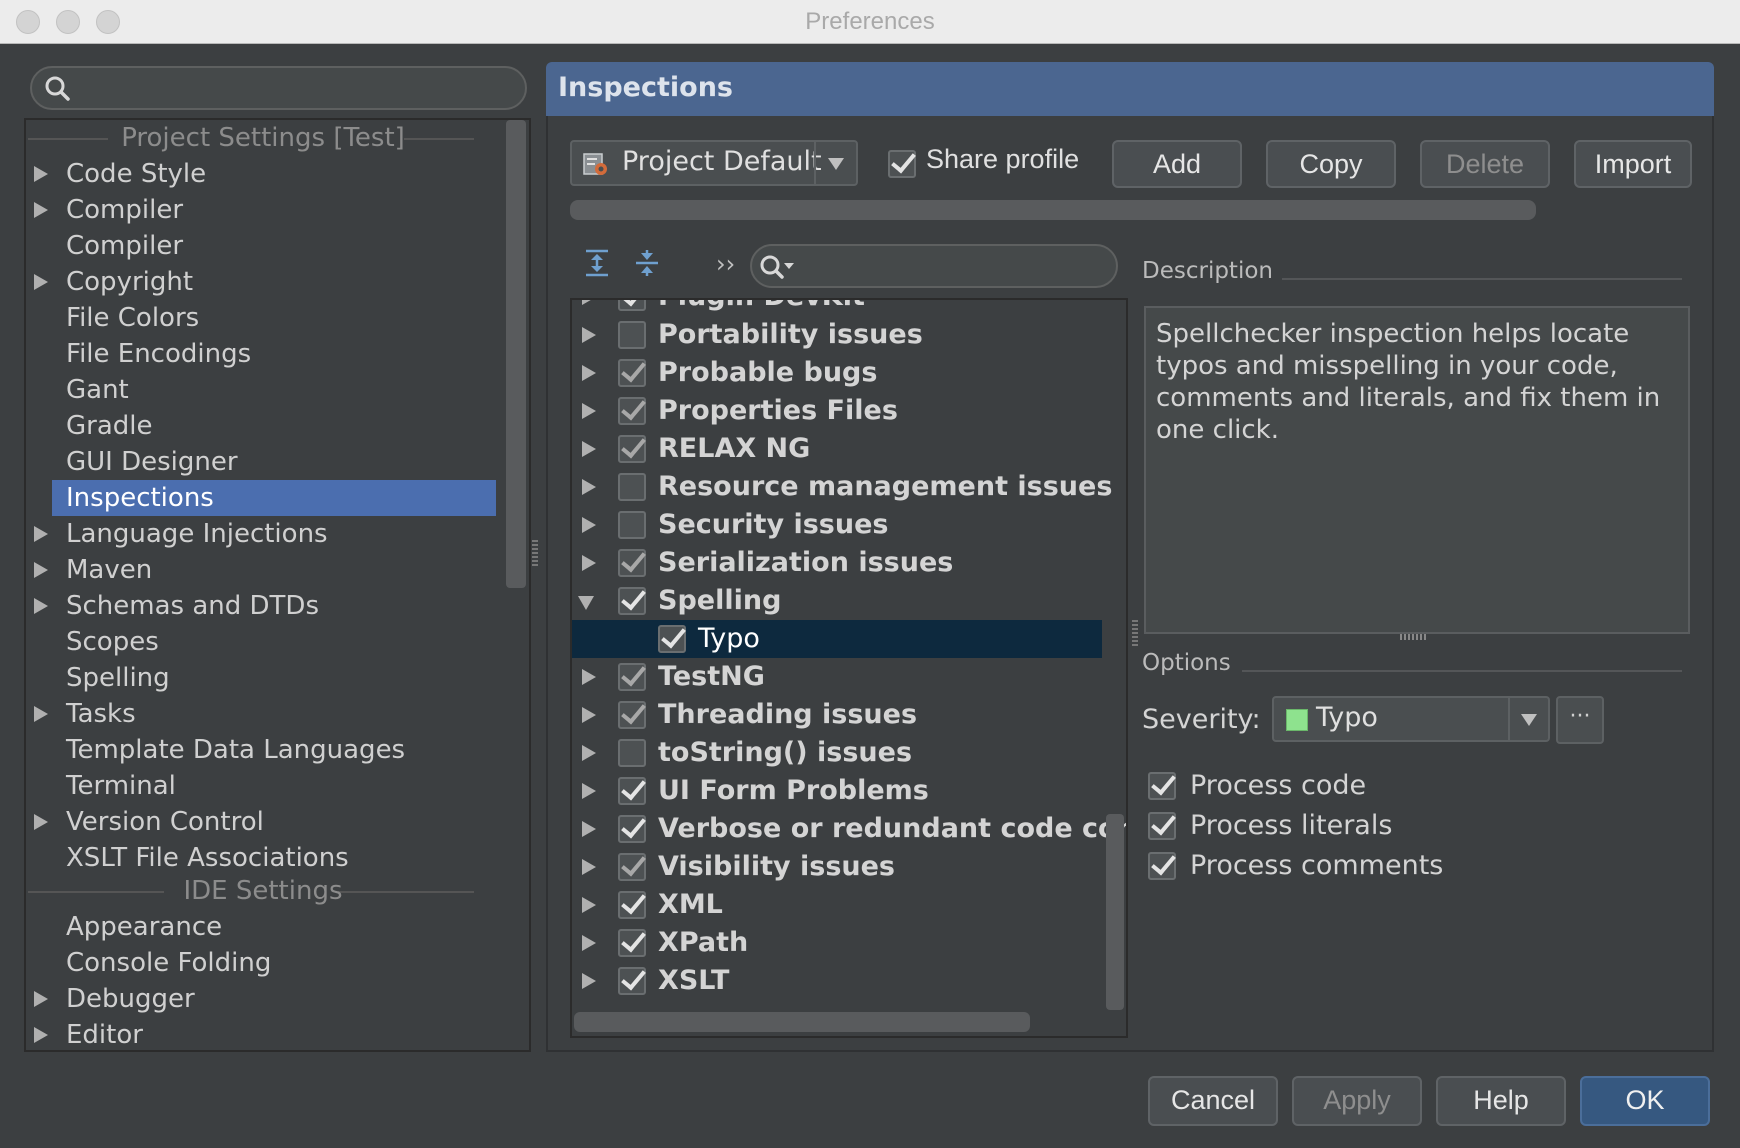  What do you see at coordinates (802, 1022) in the screenshot?
I see `inspections-tree-hscrollbar` at bounding box center [802, 1022].